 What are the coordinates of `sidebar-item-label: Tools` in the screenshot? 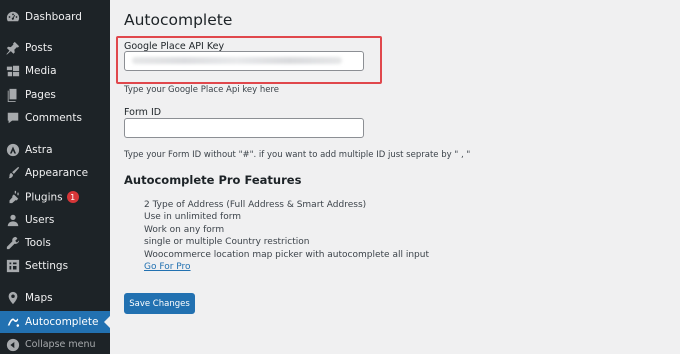 It's located at (38, 243).